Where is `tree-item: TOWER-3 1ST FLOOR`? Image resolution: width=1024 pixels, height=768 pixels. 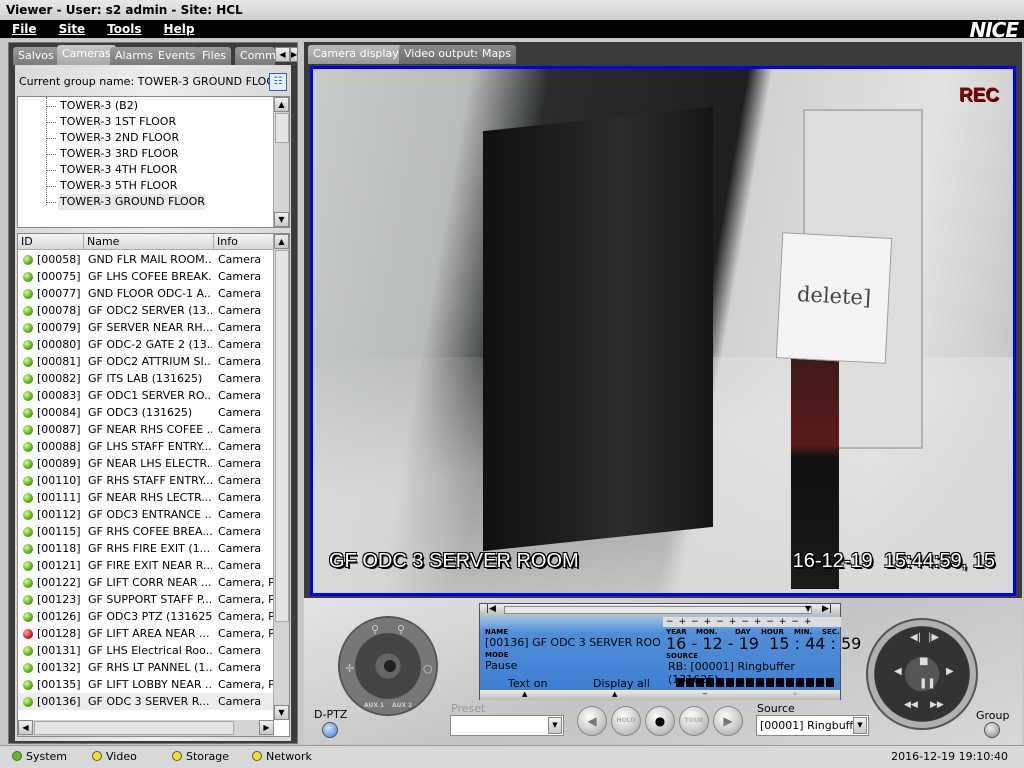
tree-item: TOWER-3 1ST FLOOR is located at coordinates (110, 122).